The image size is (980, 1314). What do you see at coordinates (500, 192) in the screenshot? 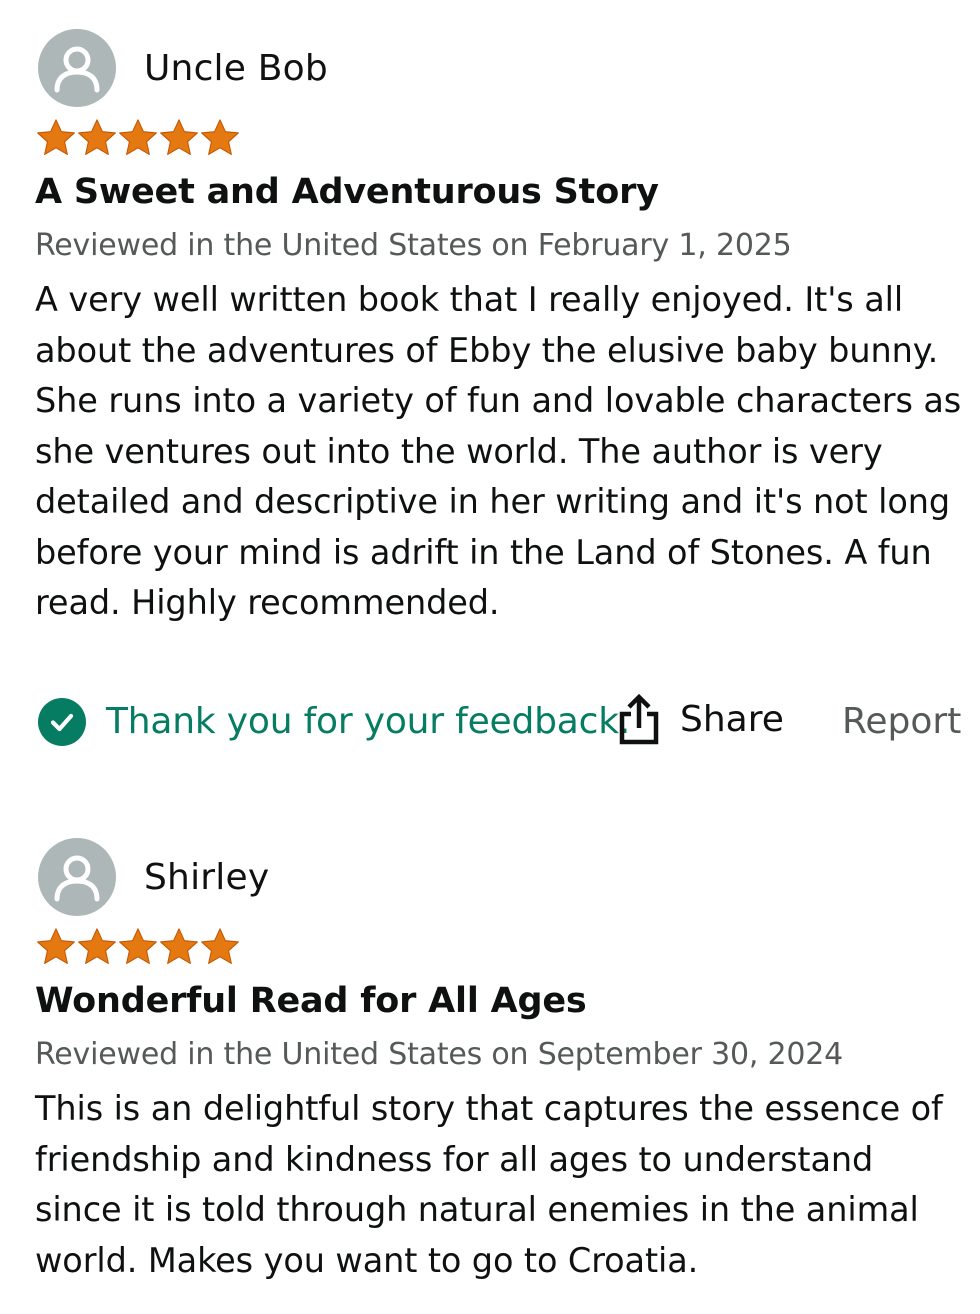
I see `review-title: A Sweet and Adventurous Story` at bounding box center [500, 192].